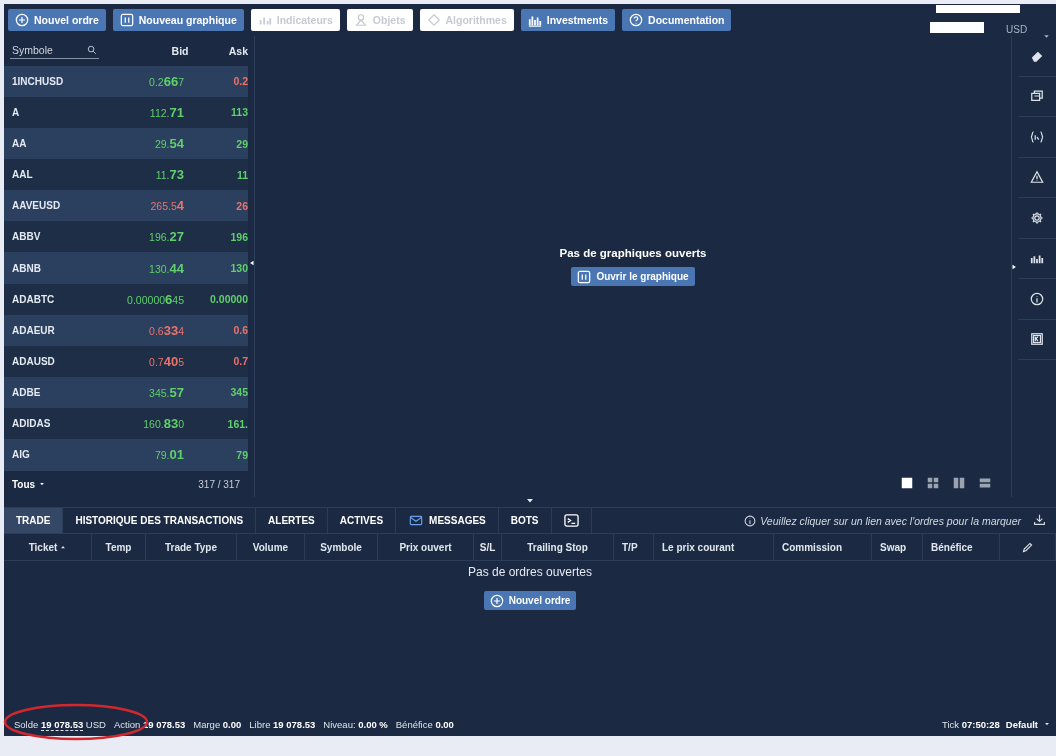 The image size is (1056, 756). I want to click on expand-arrow-icon, so click(1014, 267).